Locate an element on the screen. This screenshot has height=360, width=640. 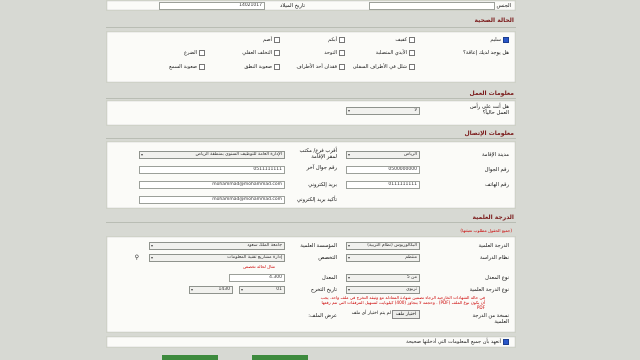
no-file-text: لم يتم اختيار أي ملف is located at coordinates (371, 313).